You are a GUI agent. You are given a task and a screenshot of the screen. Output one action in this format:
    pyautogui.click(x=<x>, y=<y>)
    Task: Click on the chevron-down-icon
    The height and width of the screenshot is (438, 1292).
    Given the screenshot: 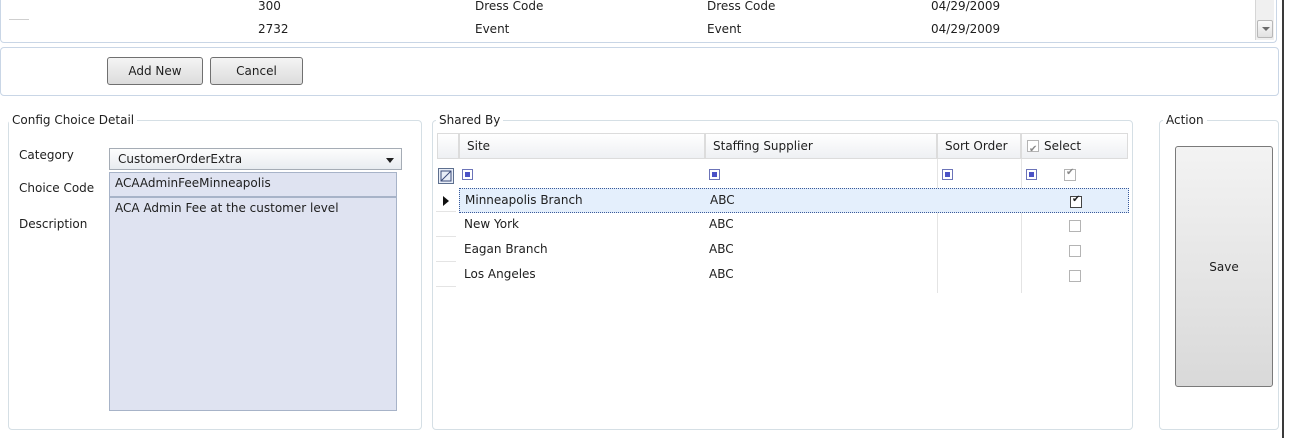 What is the action you would take?
    pyautogui.click(x=390, y=160)
    